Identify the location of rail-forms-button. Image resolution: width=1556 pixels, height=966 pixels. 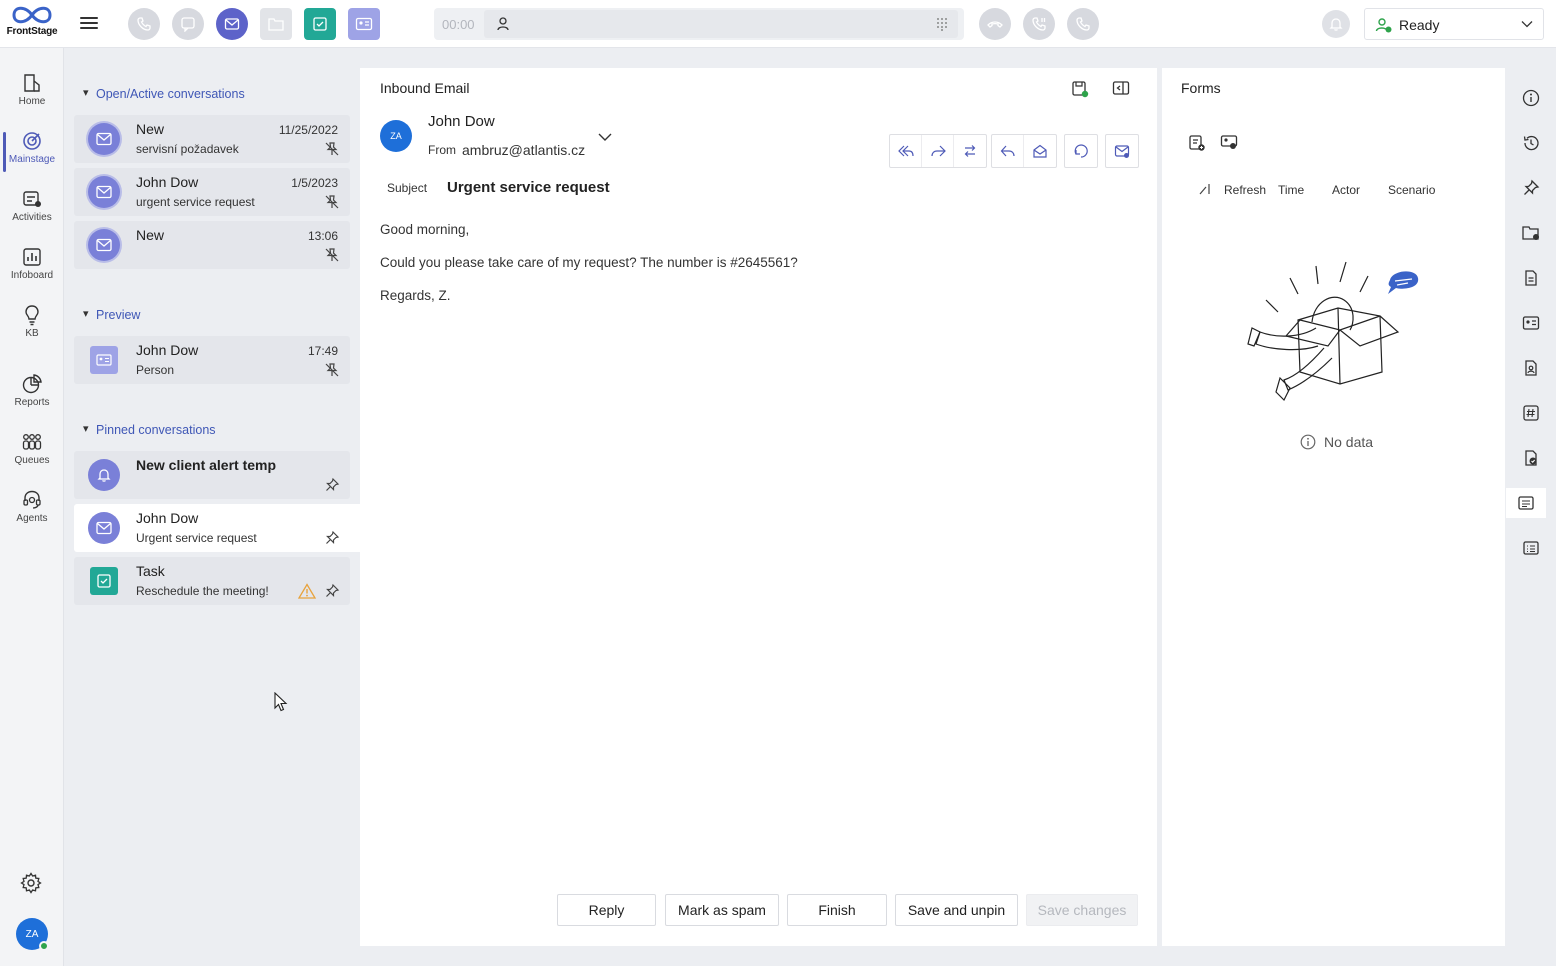
(1526, 503).